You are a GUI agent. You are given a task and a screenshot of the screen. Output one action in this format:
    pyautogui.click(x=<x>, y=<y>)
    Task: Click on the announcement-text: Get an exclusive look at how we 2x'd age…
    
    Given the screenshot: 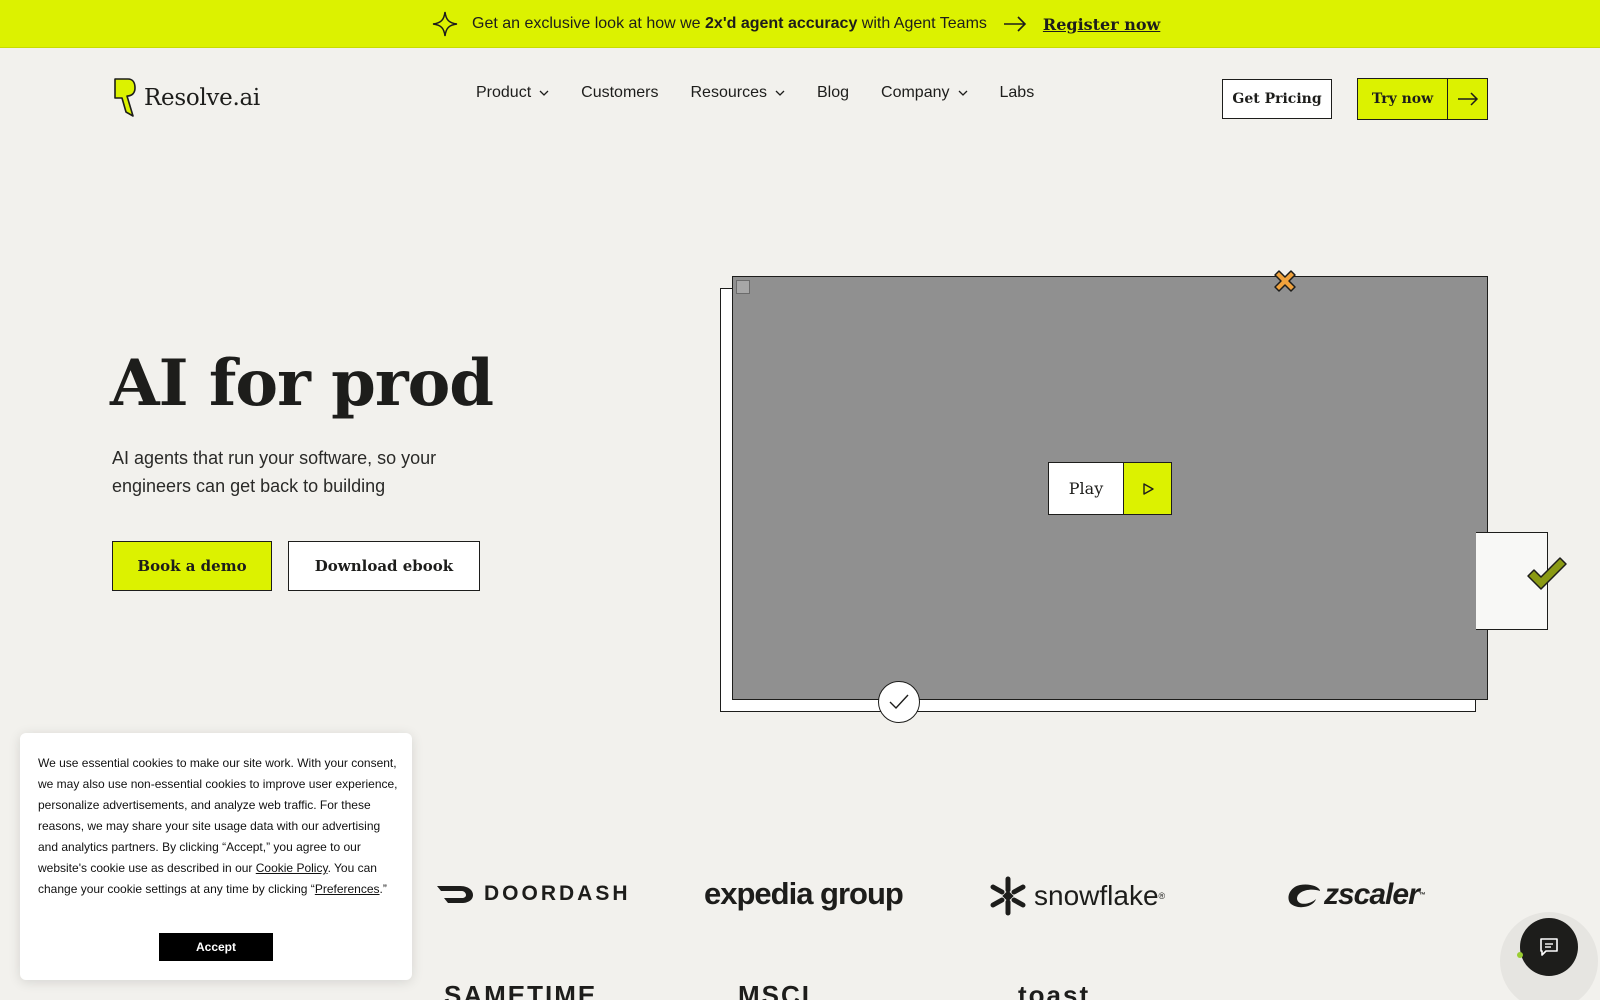 What is the action you would take?
    pyautogui.click(x=729, y=23)
    